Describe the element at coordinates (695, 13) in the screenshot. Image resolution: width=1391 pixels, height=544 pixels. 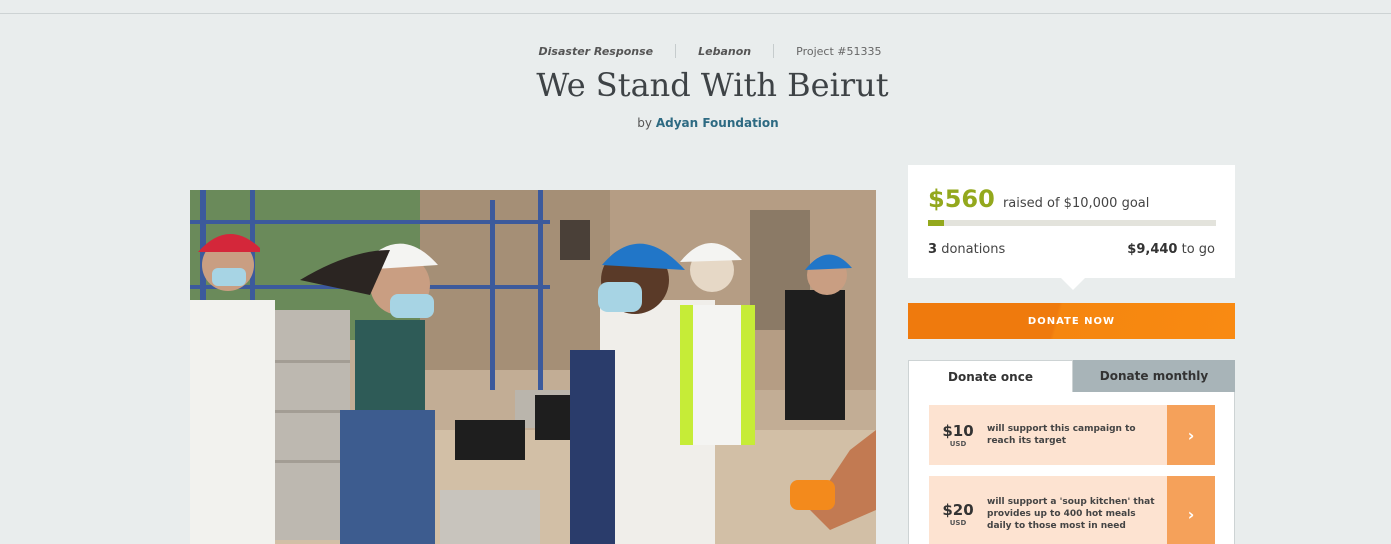
I see `top-divider` at that location.